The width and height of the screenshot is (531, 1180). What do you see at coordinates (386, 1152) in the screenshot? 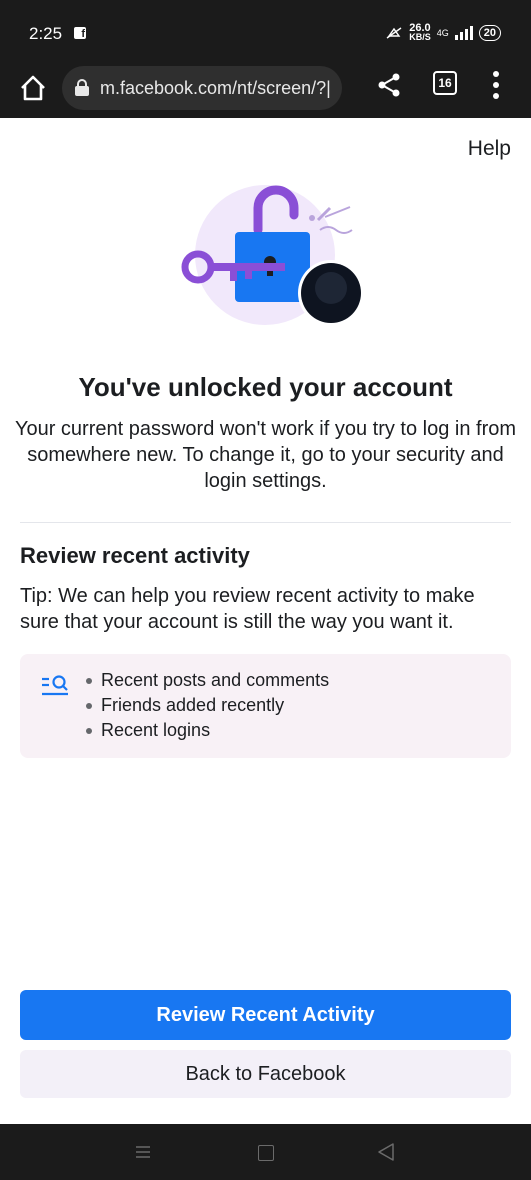
I see `back-icon` at bounding box center [386, 1152].